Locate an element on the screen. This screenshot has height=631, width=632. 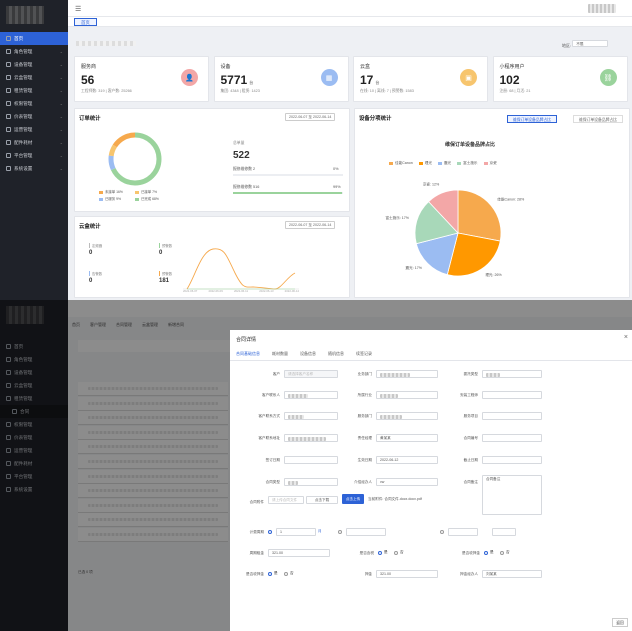
pie-legend-item: 京瓷 is located at coordinates (490, 163).